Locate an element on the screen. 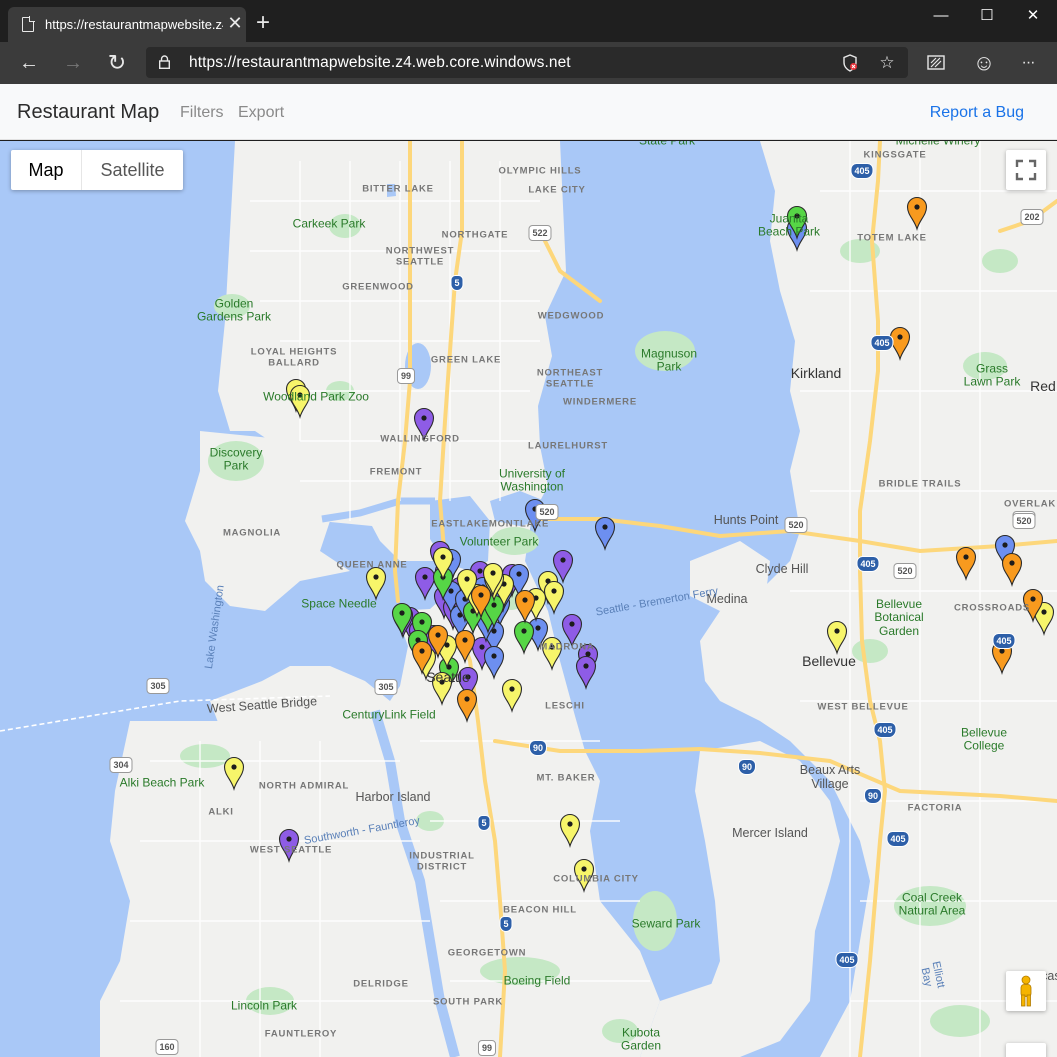 This screenshot has height=1057, width=1057. back-button: ← is located at coordinates (29, 63).